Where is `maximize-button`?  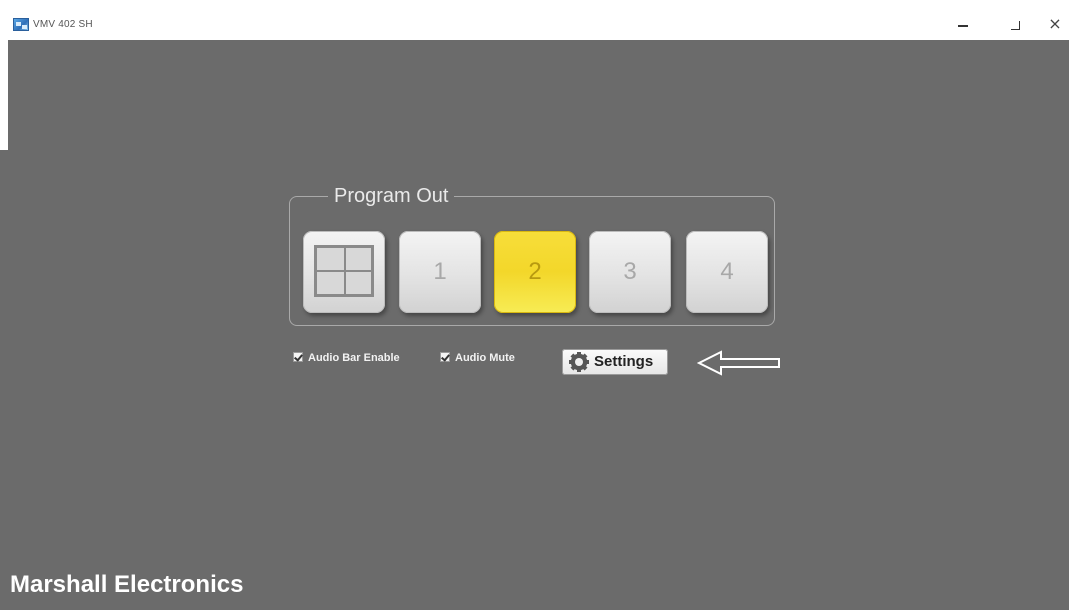
maximize-button is located at coordinates (1015, 24).